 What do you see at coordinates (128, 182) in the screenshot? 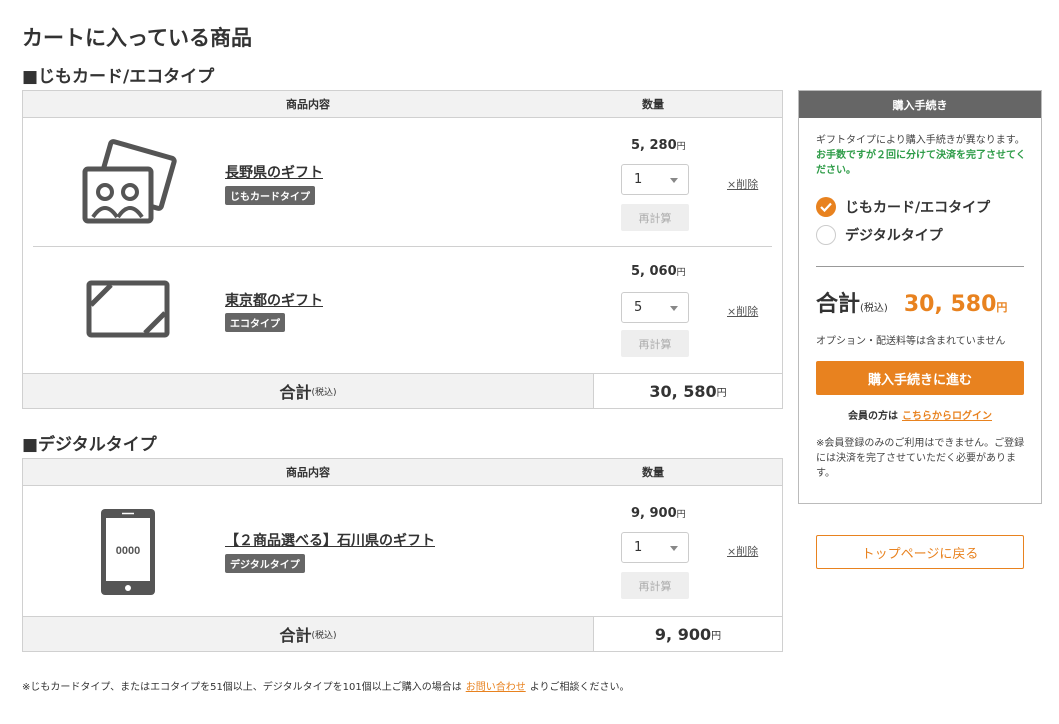
I see `photo-card-icon` at bounding box center [128, 182].